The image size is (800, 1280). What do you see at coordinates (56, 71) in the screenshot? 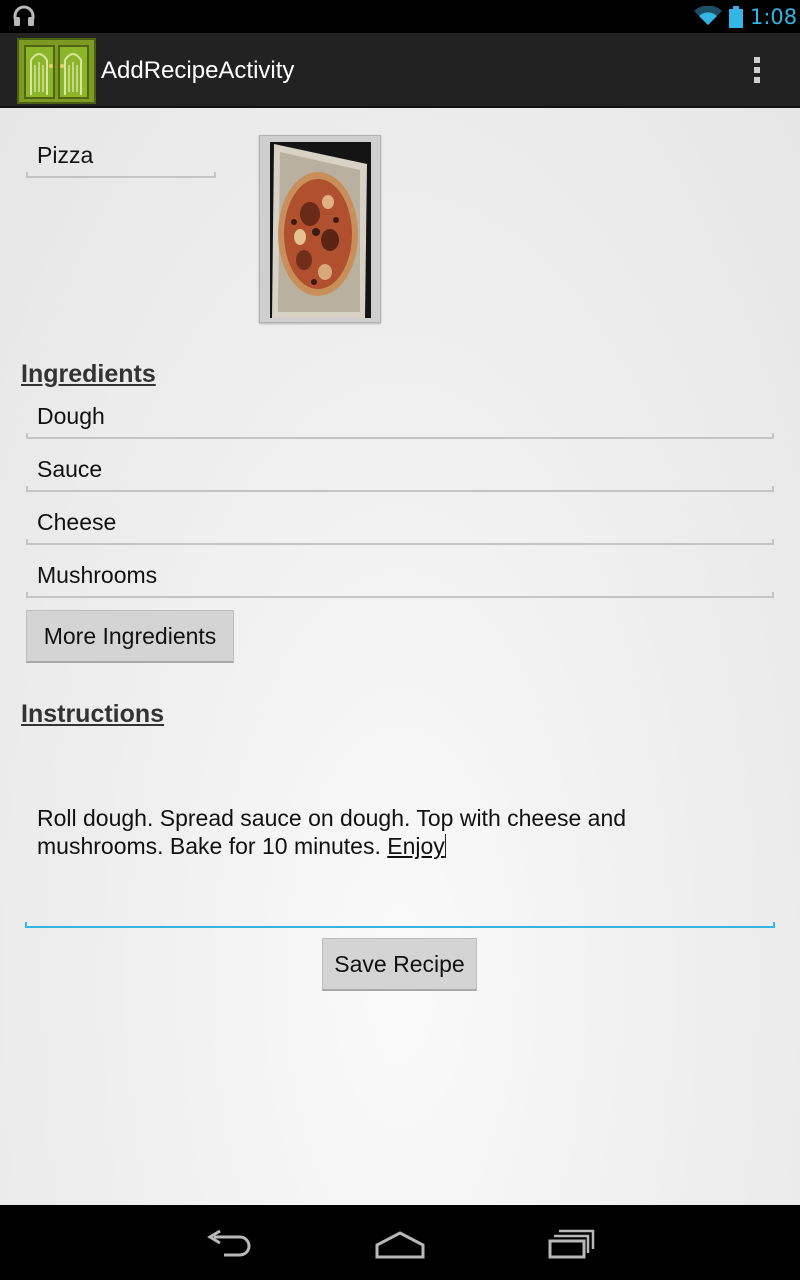
I see `app-launcher-icon` at bounding box center [56, 71].